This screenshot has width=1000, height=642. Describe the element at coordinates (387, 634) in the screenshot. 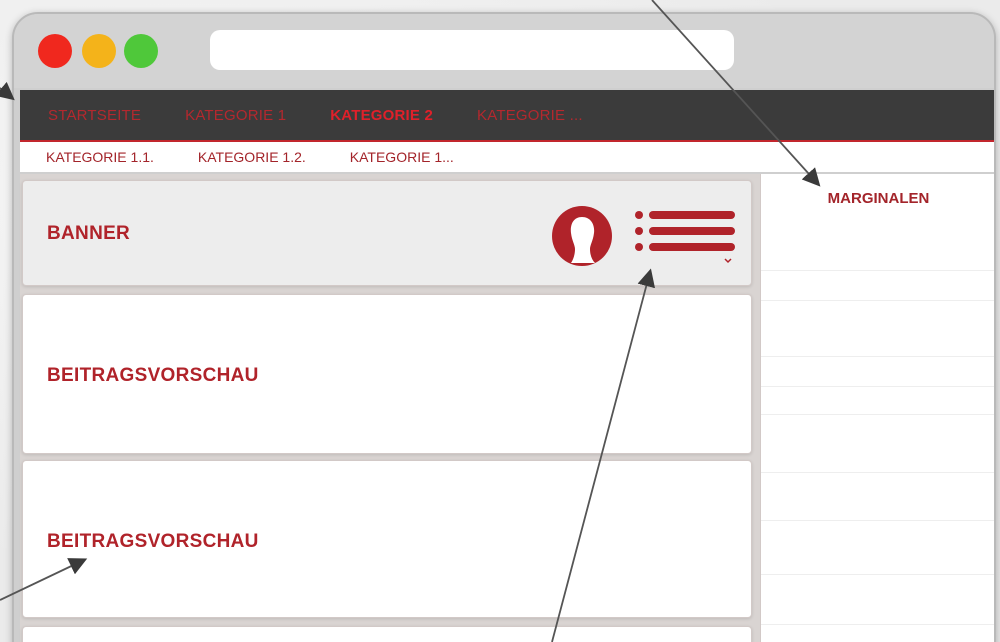

I see `post-preview` at that location.